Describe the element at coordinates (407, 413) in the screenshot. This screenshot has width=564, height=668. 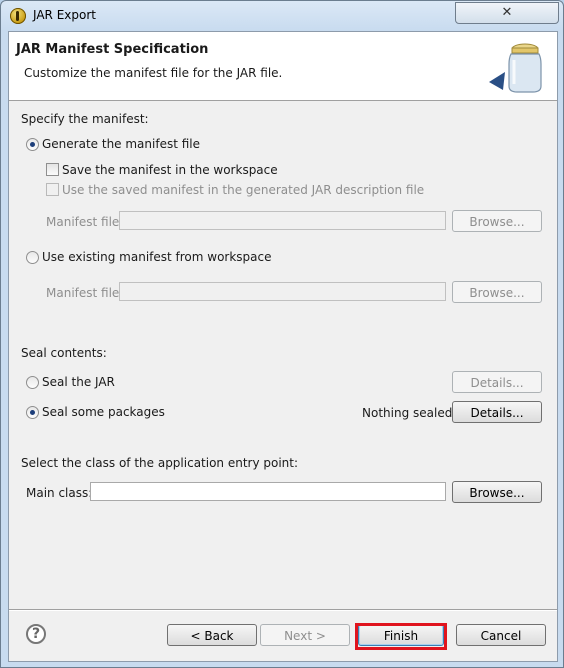
I see `seal-status-text: Nothing sealed` at that location.